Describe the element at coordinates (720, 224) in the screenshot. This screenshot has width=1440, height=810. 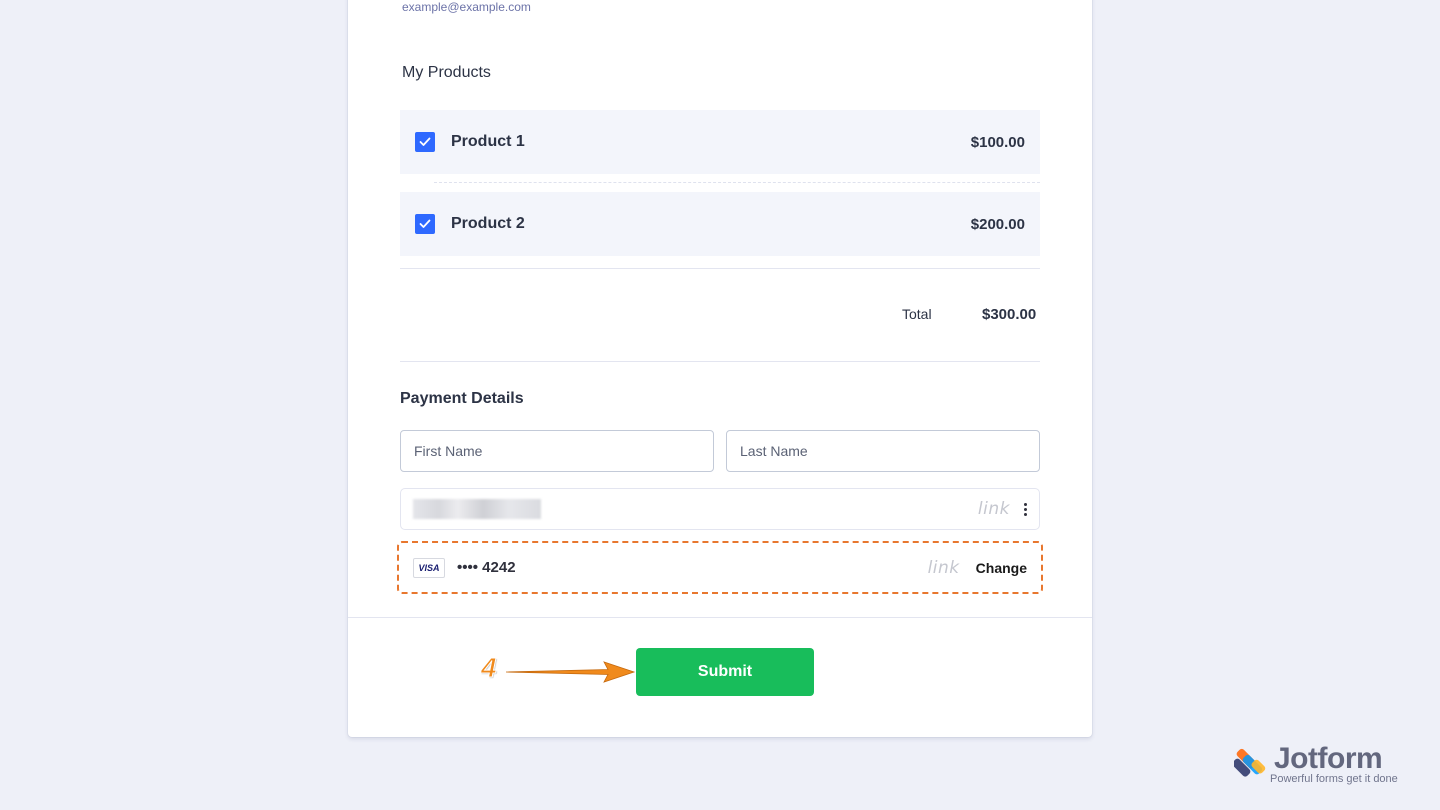
I see `product-row: Product 2 $200.00` at that location.